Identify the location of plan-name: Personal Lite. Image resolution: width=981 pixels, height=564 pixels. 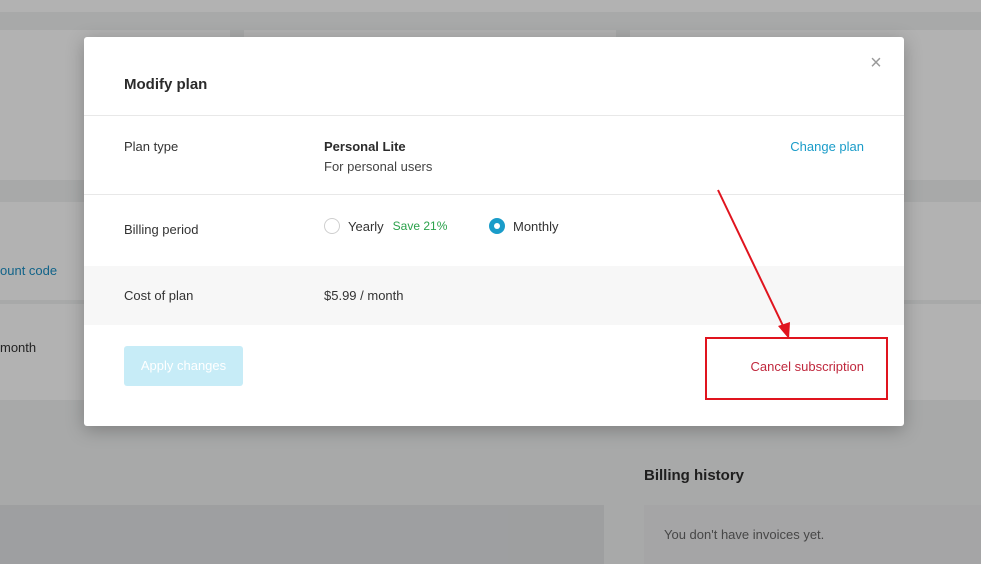
(365, 146).